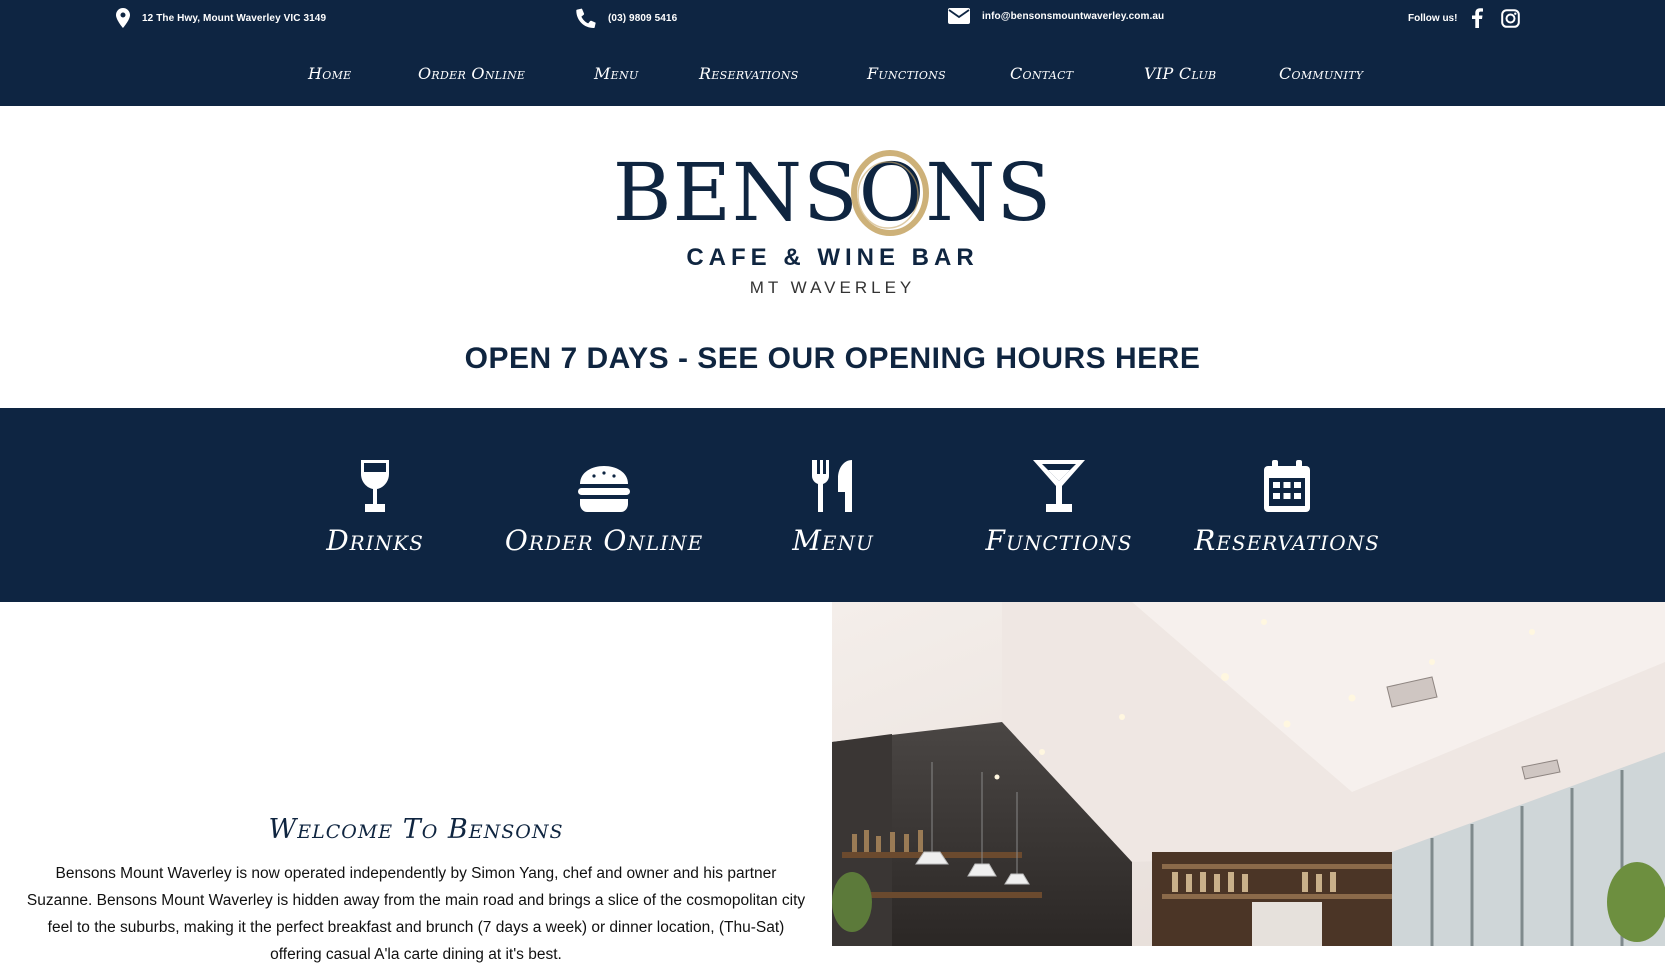  Describe the element at coordinates (1511, 18) in the screenshot. I see `instagram-icon` at that location.